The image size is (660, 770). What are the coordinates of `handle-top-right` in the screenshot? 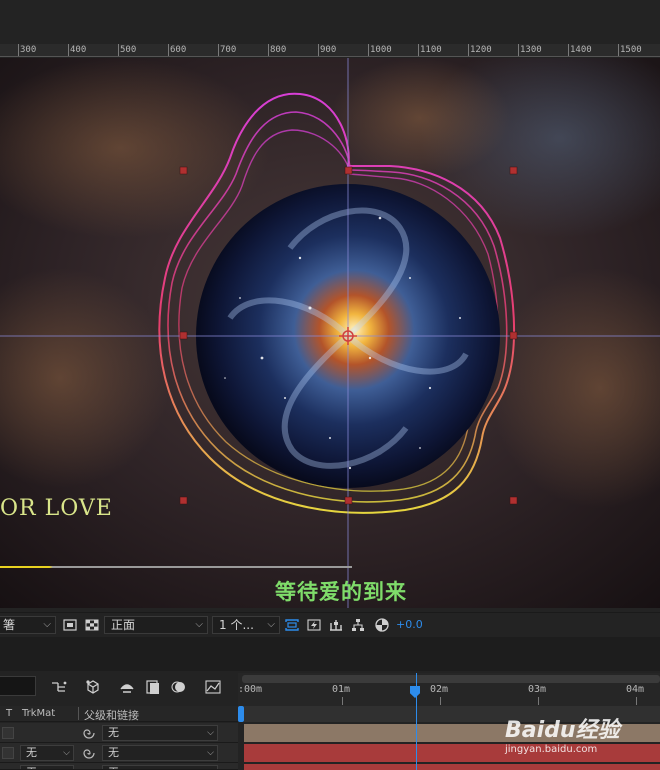 It's located at (513, 170).